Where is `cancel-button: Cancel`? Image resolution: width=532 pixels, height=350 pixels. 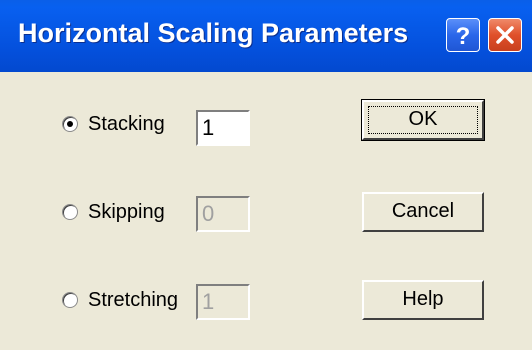 cancel-button: Cancel is located at coordinates (423, 212).